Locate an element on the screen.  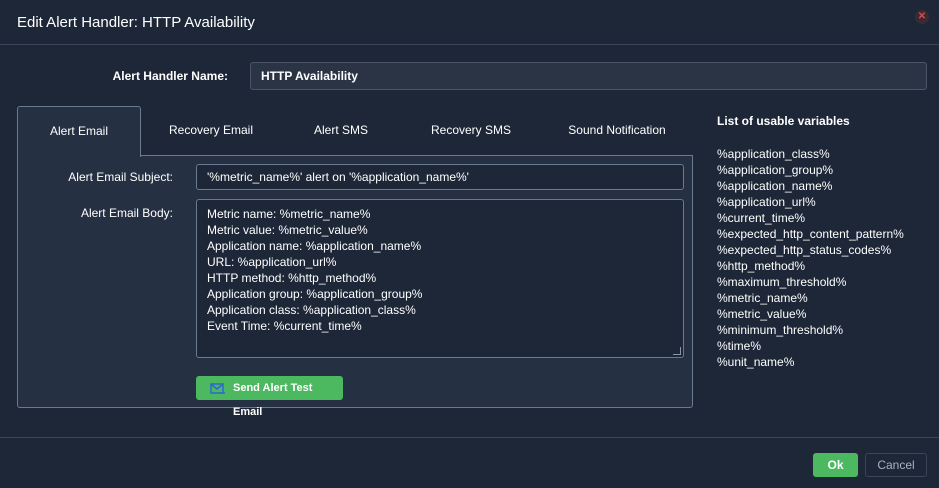
variable-item: %minimum_threshold% is located at coordinates (780, 330).